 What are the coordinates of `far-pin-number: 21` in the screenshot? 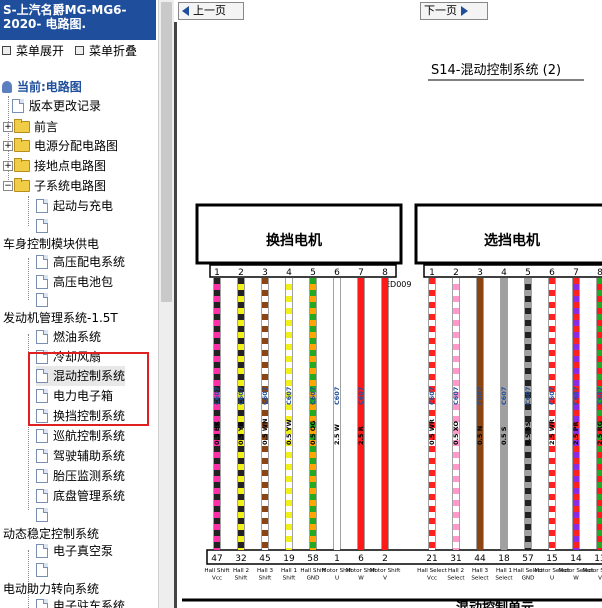 It's located at (431, 559).